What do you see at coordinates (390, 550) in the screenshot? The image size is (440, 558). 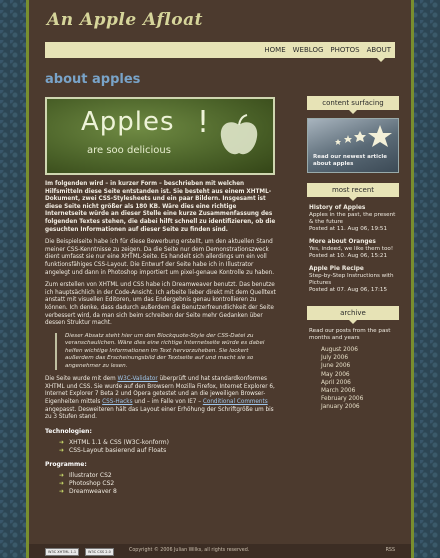 I see `rss-link: RSS` at bounding box center [390, 550].